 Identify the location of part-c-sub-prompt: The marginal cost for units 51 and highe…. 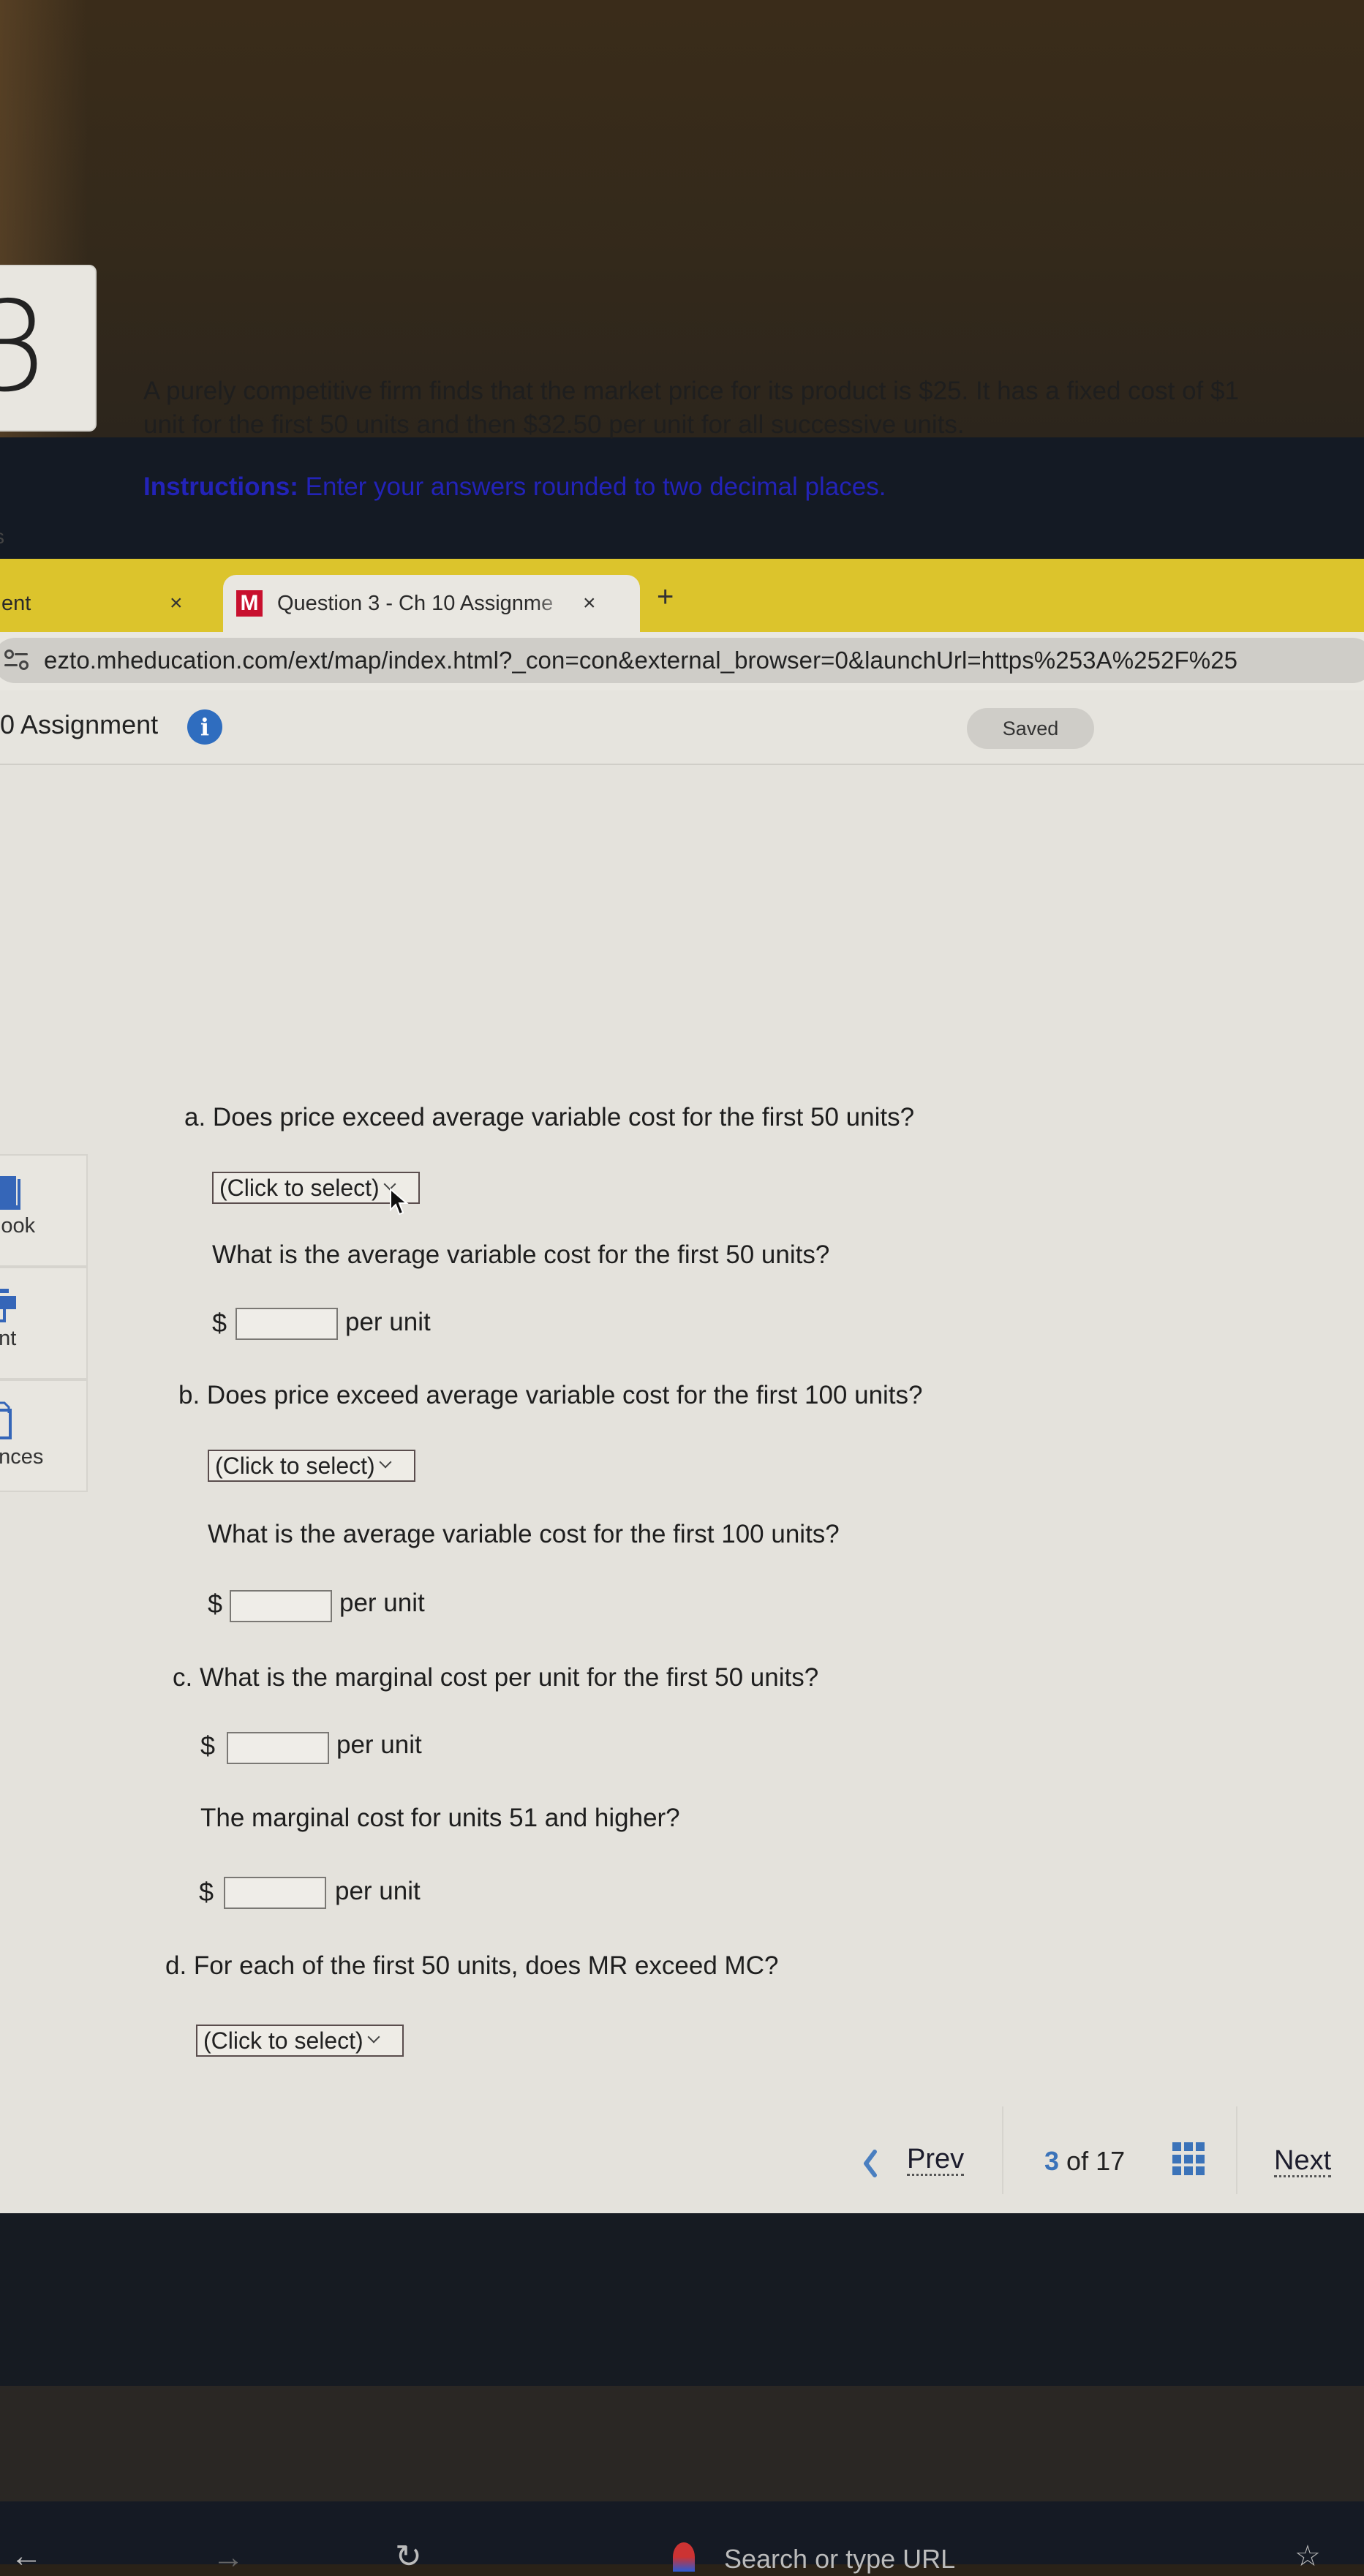
(440, 1818).